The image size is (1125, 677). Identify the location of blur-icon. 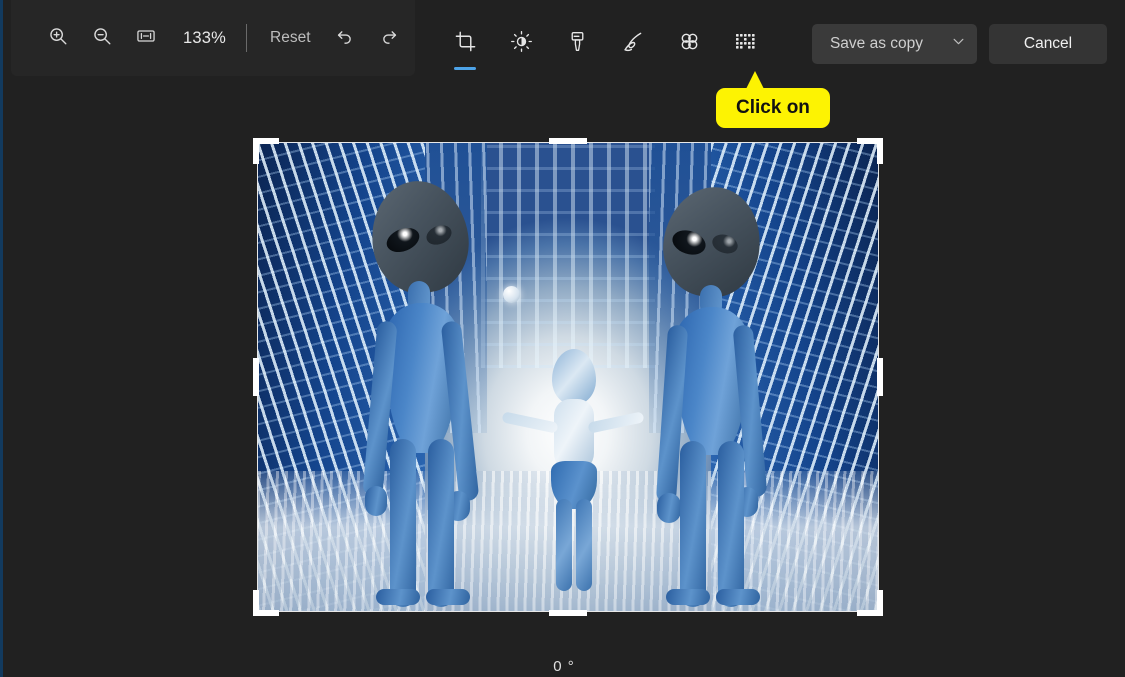
(689, 44).